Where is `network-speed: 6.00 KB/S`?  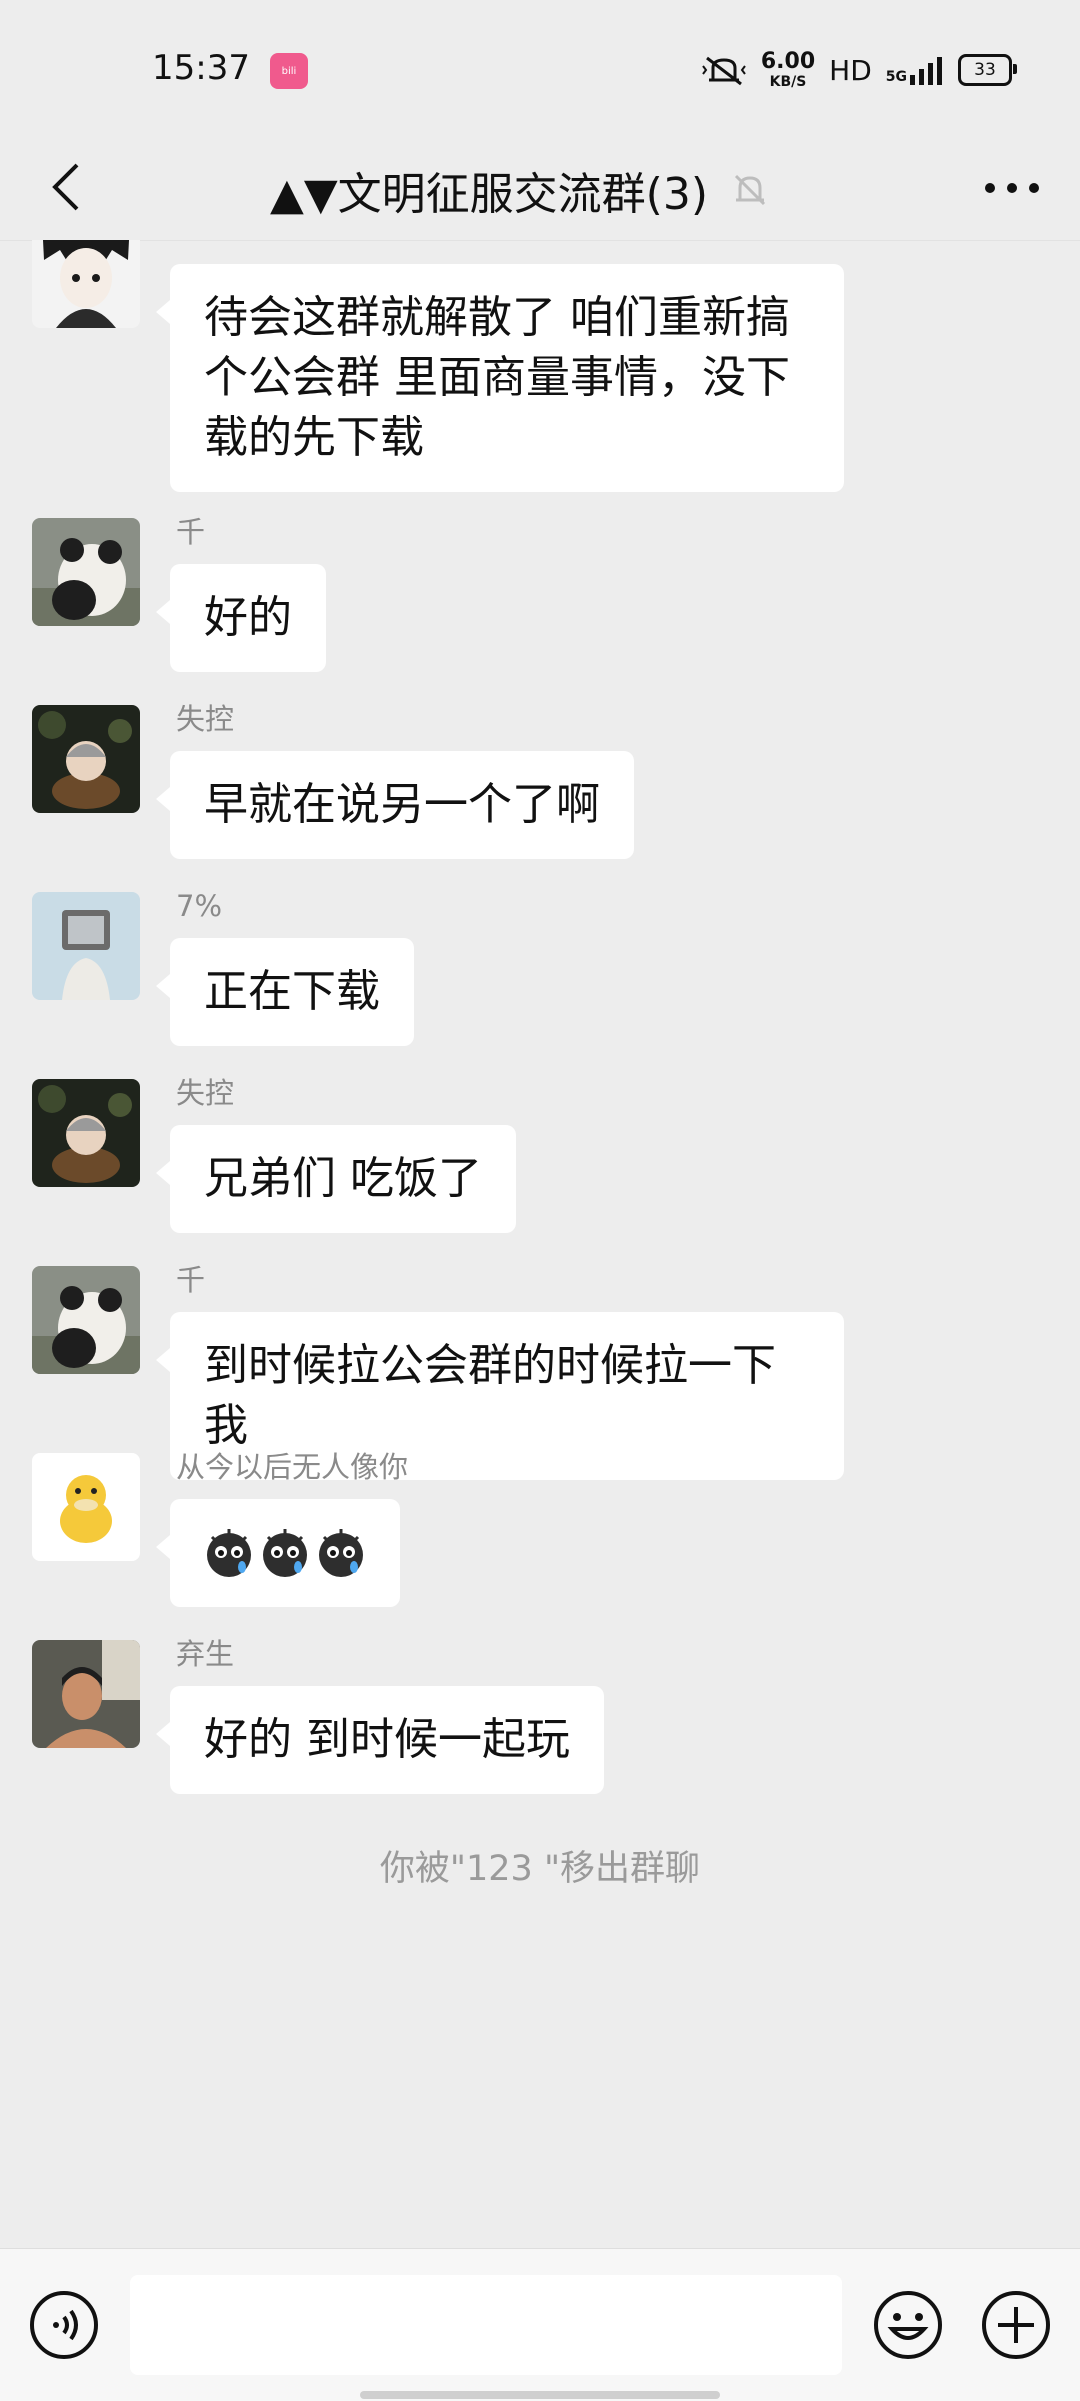 network-speed: 6.00 KB/S is located at coordinates (788, 69).